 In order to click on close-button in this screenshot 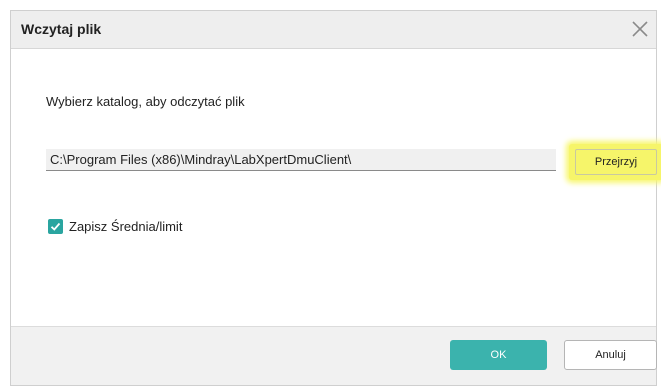, I will do `click(640, 29)`.